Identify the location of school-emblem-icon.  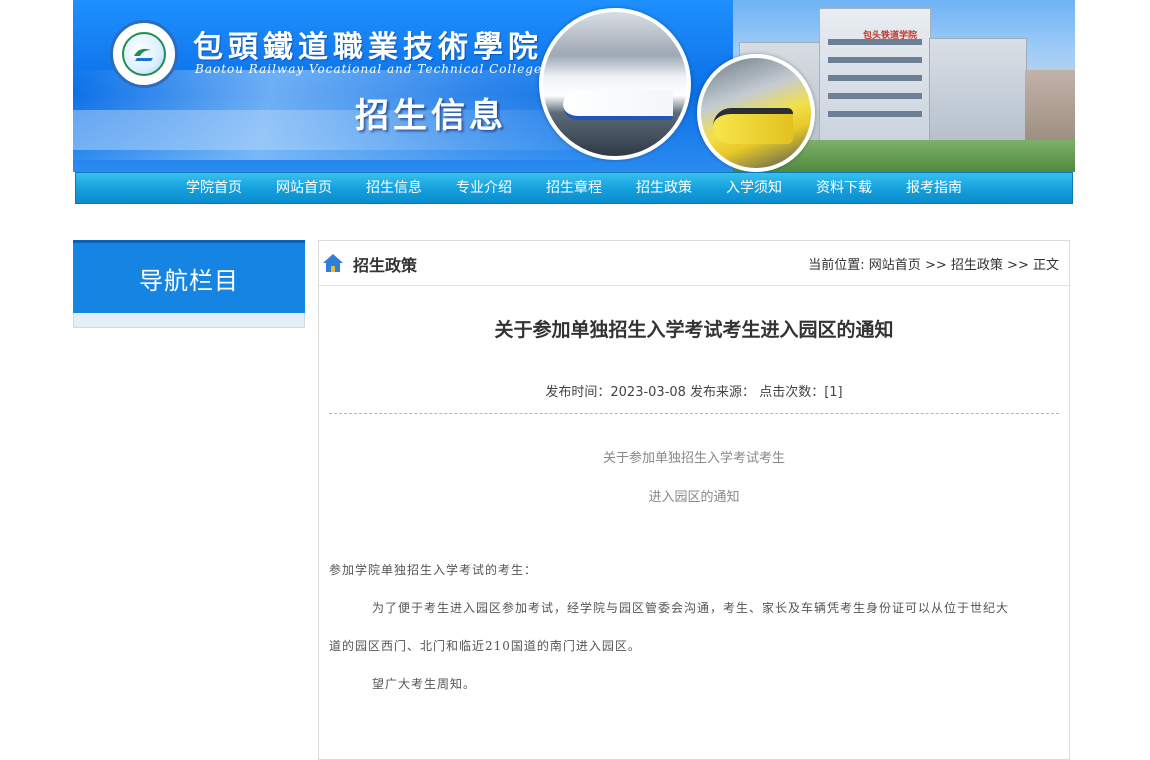
(144, 54).